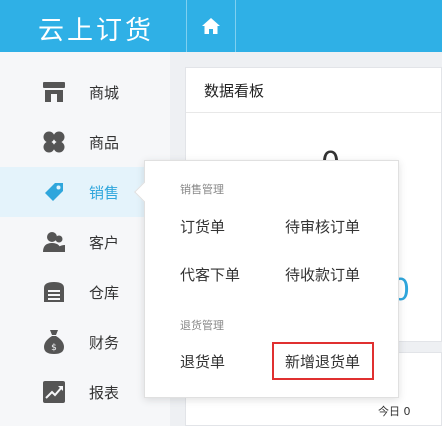 The image size is (442, 426). What do you see at coordinates (54, 142) in the screenshot?
I see `goods-icon` at bounding box center [54, 142].